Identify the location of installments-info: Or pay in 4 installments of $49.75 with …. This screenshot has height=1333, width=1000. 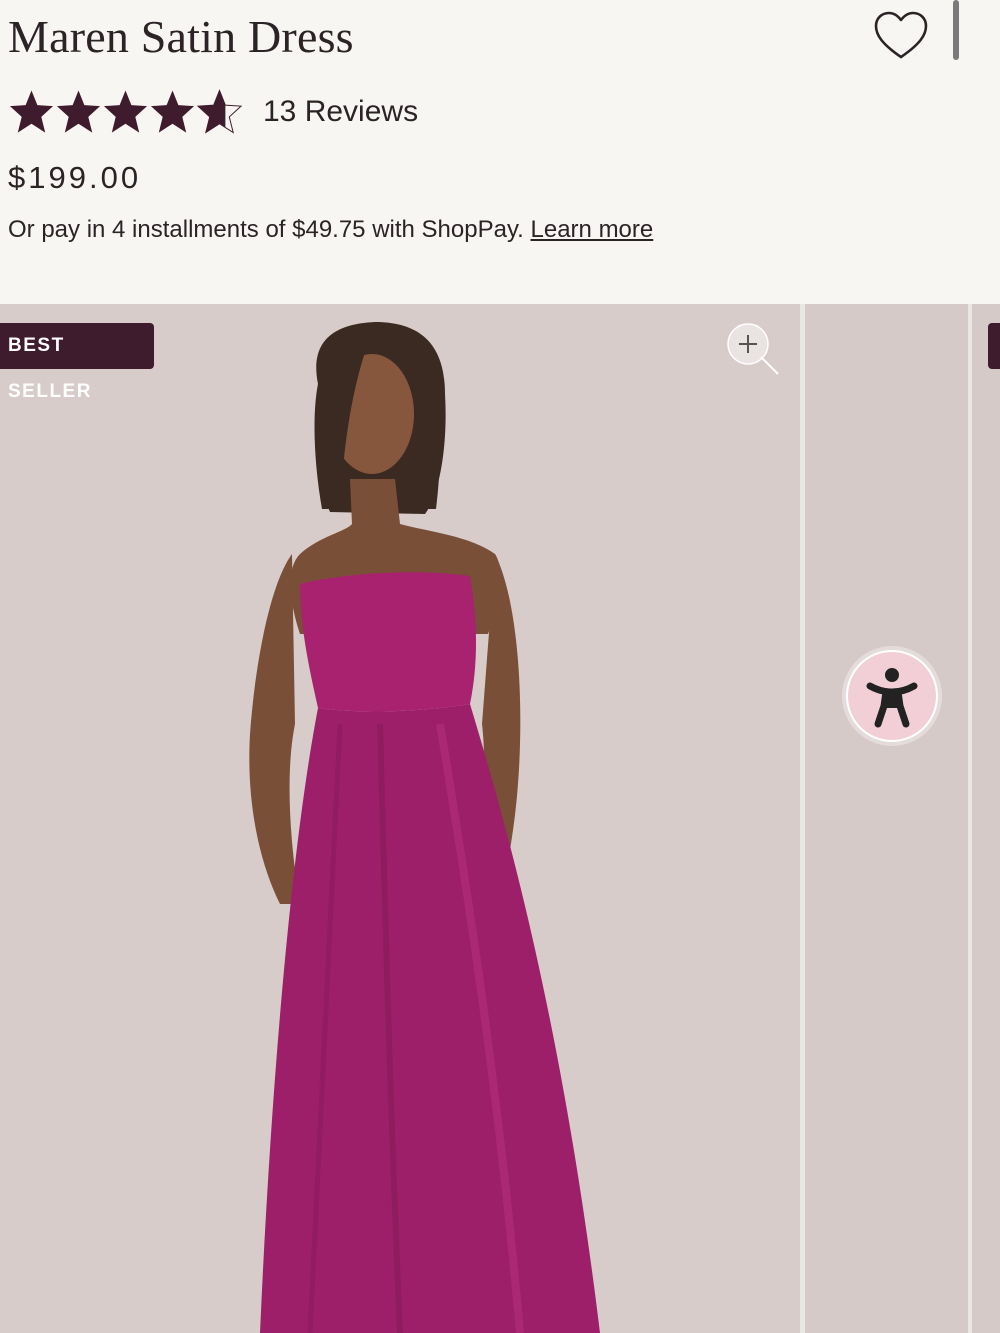
(330, 230).